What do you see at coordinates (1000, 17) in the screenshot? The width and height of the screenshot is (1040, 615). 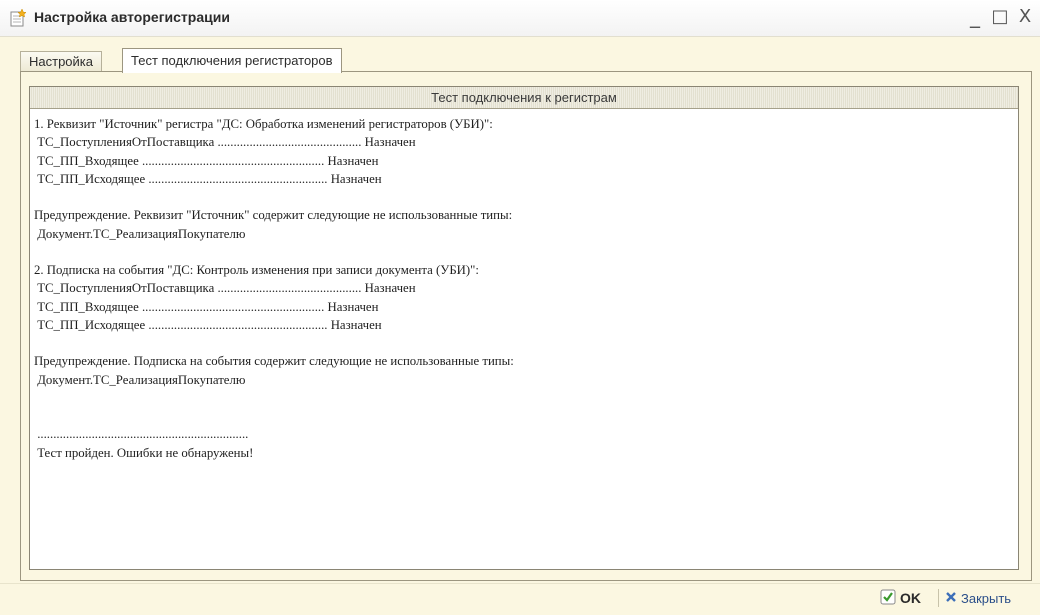 I see `maximize-button: □` at bounding box center [1000, 17].